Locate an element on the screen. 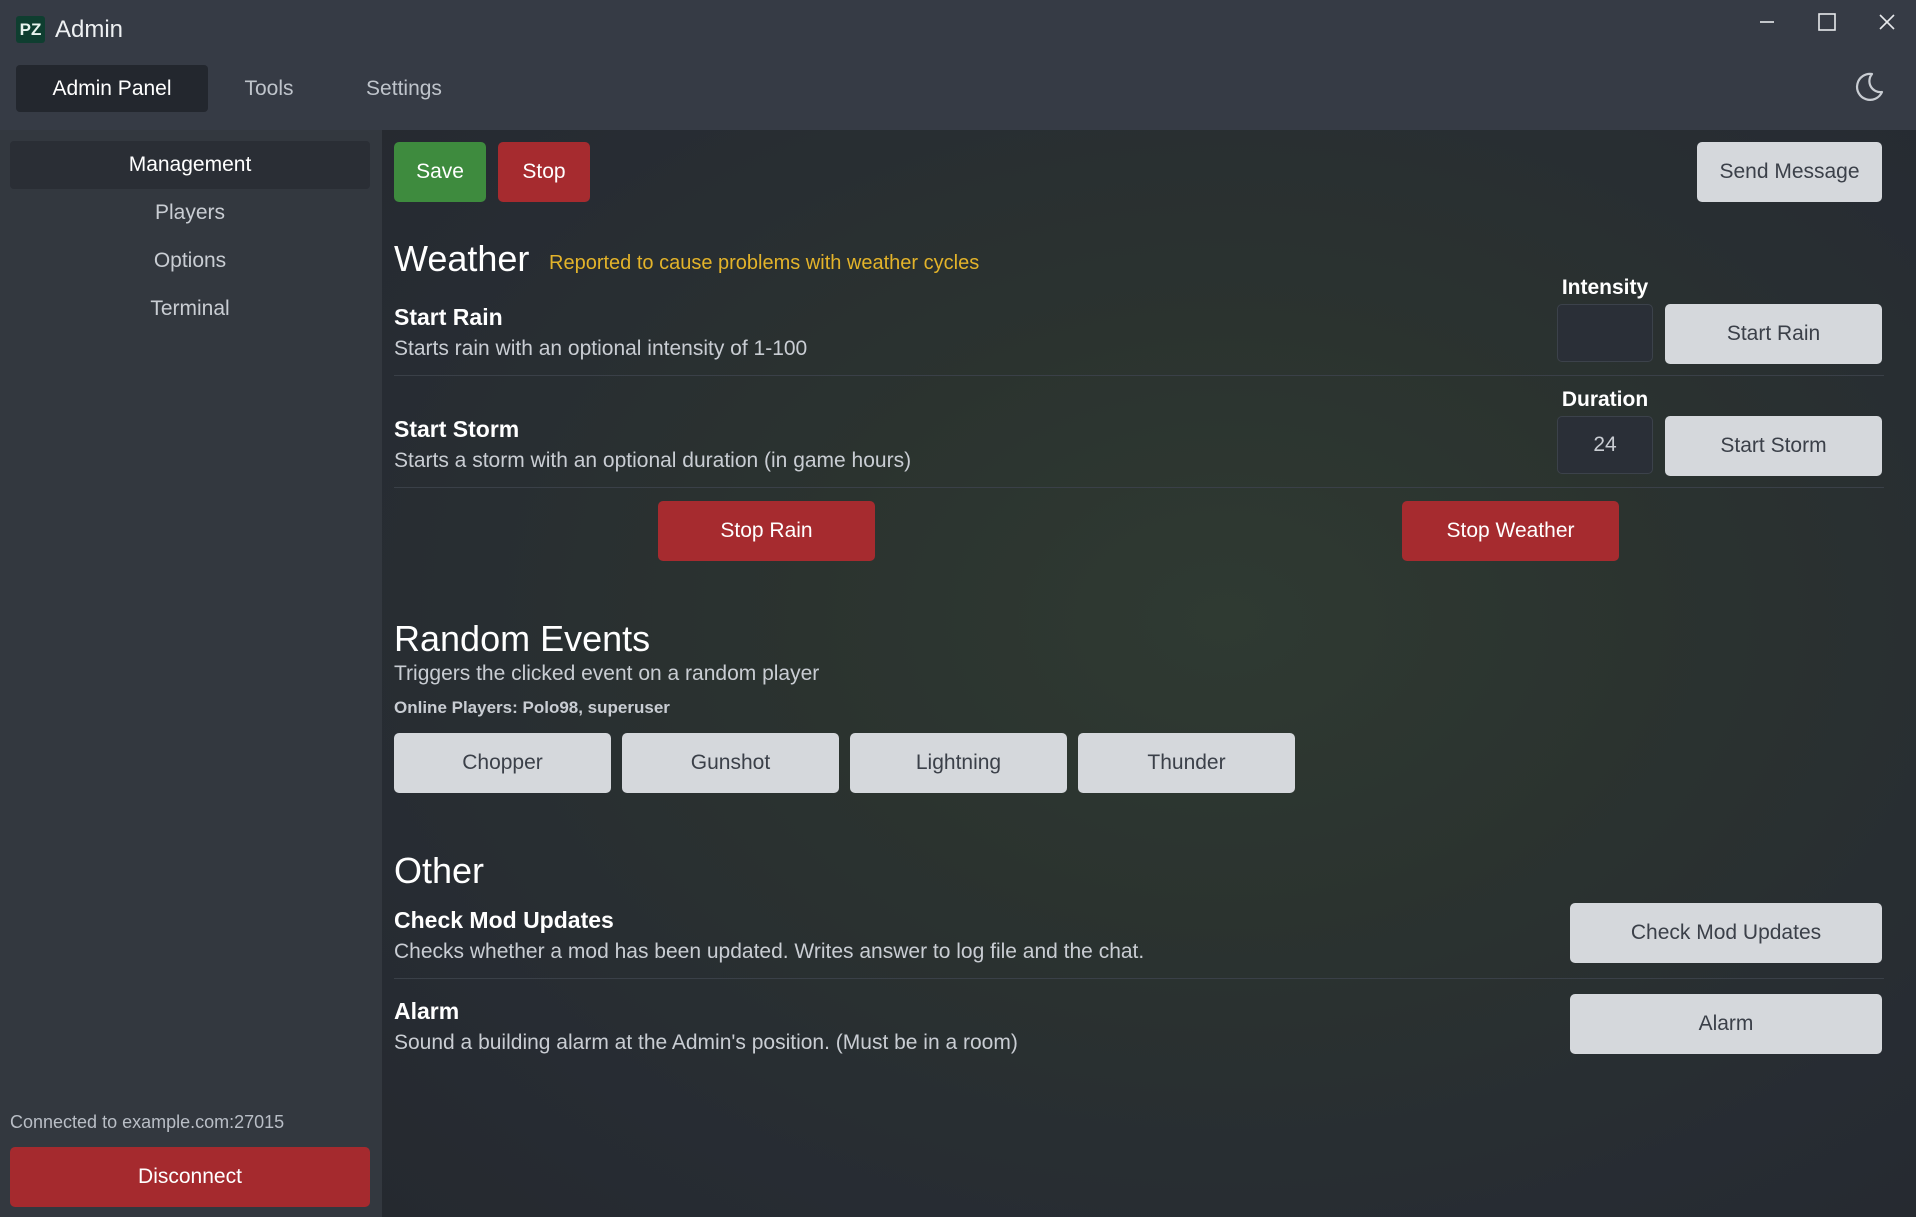 The image size is (1916, 1217). connection-status: Connected to example.com:27015 is located at coordinates (147, 1122).